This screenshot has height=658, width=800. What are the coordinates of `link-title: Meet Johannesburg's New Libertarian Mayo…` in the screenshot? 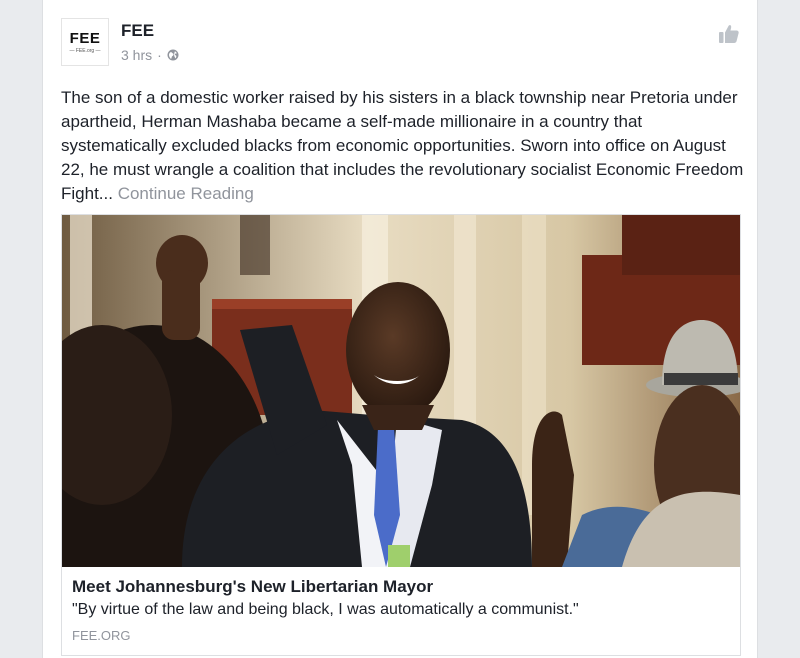 It's located at (402, 587).